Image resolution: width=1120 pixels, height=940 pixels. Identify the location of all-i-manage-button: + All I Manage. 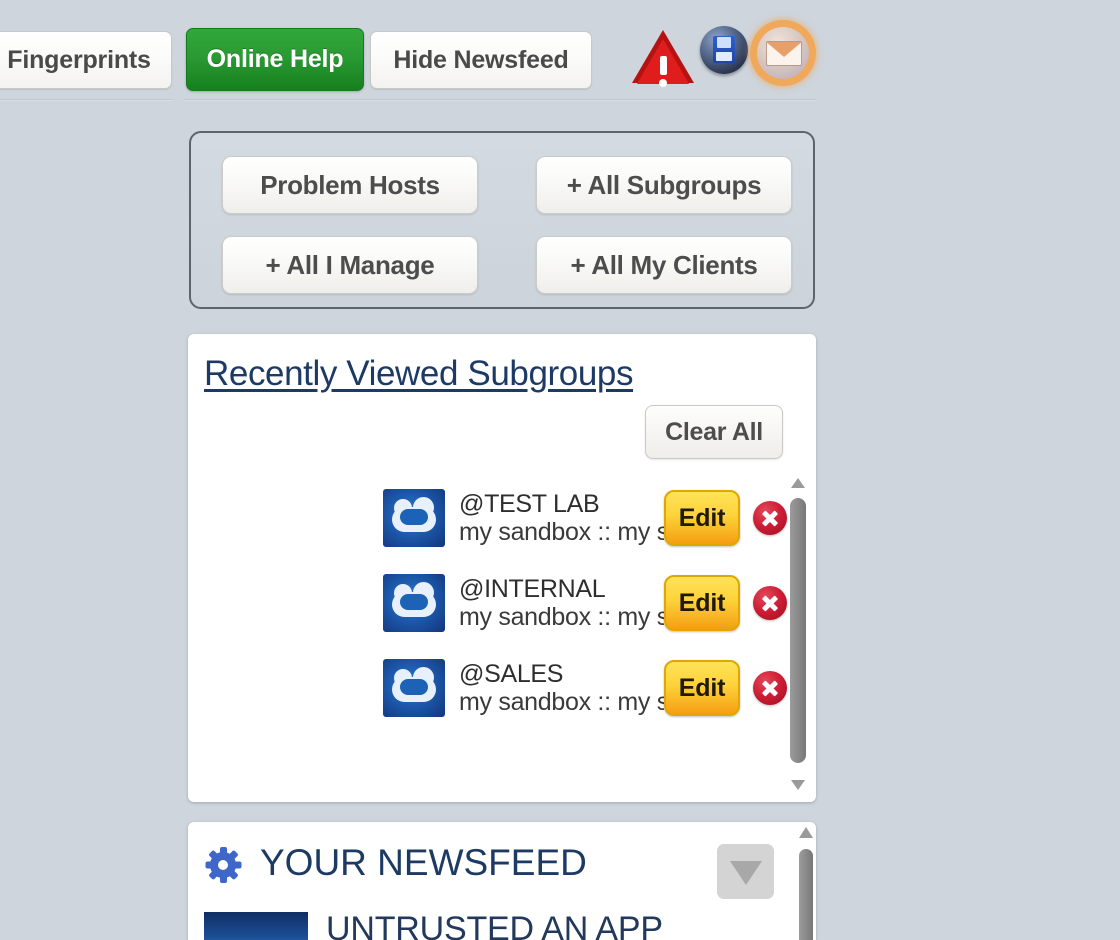
(350, 265).